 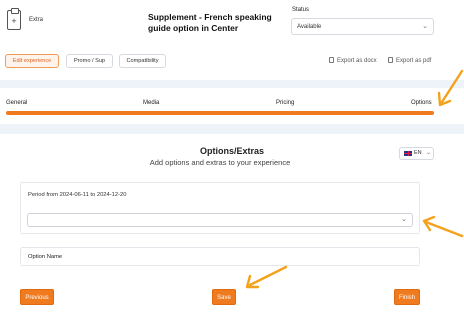 I want to click on finish-button: Finish, so click(x=407, y=297).